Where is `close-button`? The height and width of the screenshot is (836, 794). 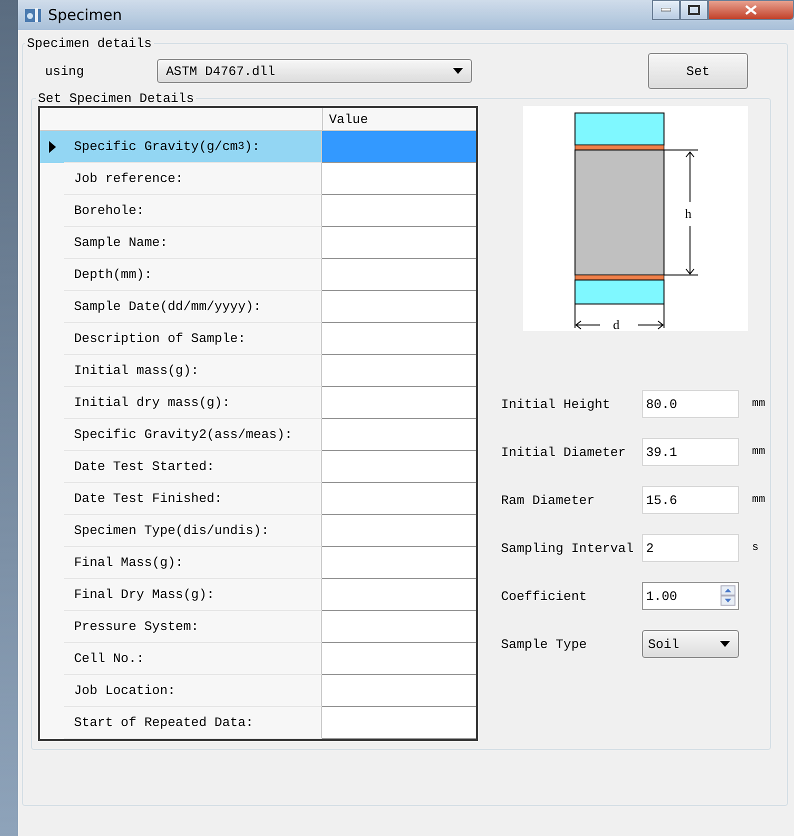
close-button is located at coordinates (751, 10).